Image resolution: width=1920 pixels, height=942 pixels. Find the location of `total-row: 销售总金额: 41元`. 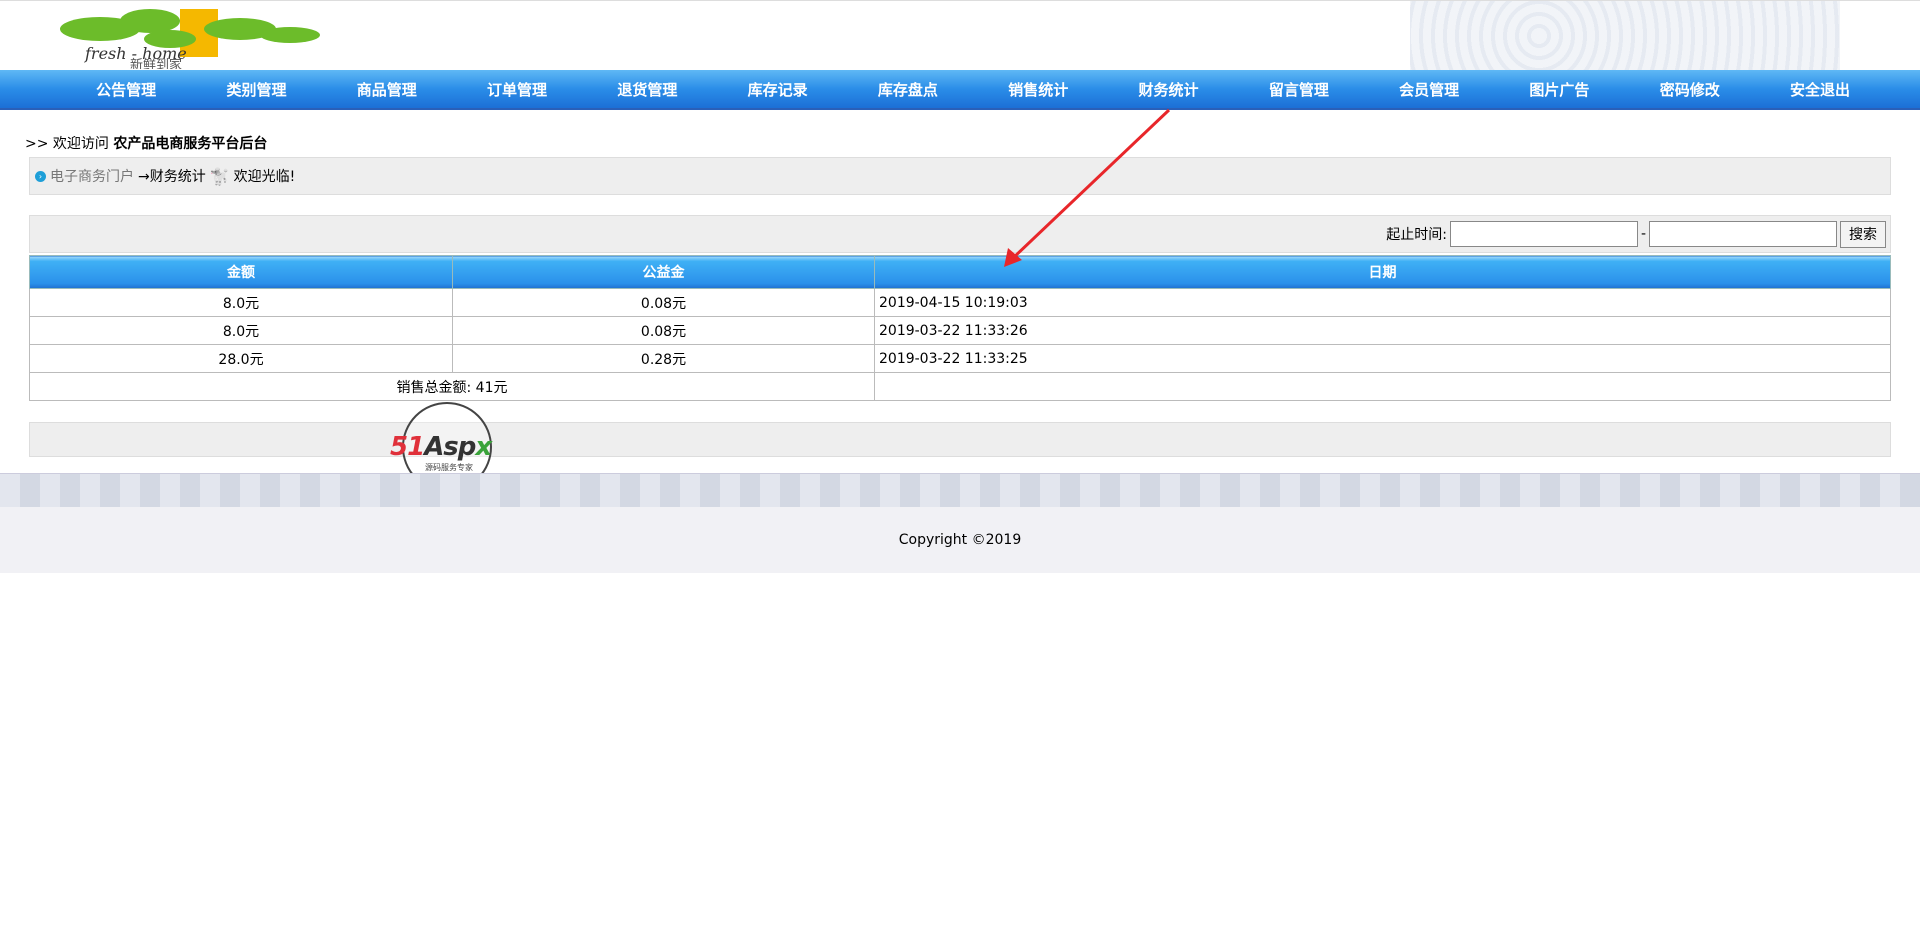

total-row: 销售总金额: 41元 is located at coordinates (960, 386).